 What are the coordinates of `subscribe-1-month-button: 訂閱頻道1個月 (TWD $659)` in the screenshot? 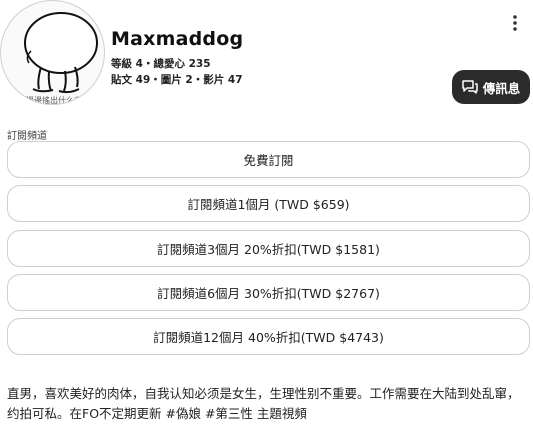 It's located at (268, 203).